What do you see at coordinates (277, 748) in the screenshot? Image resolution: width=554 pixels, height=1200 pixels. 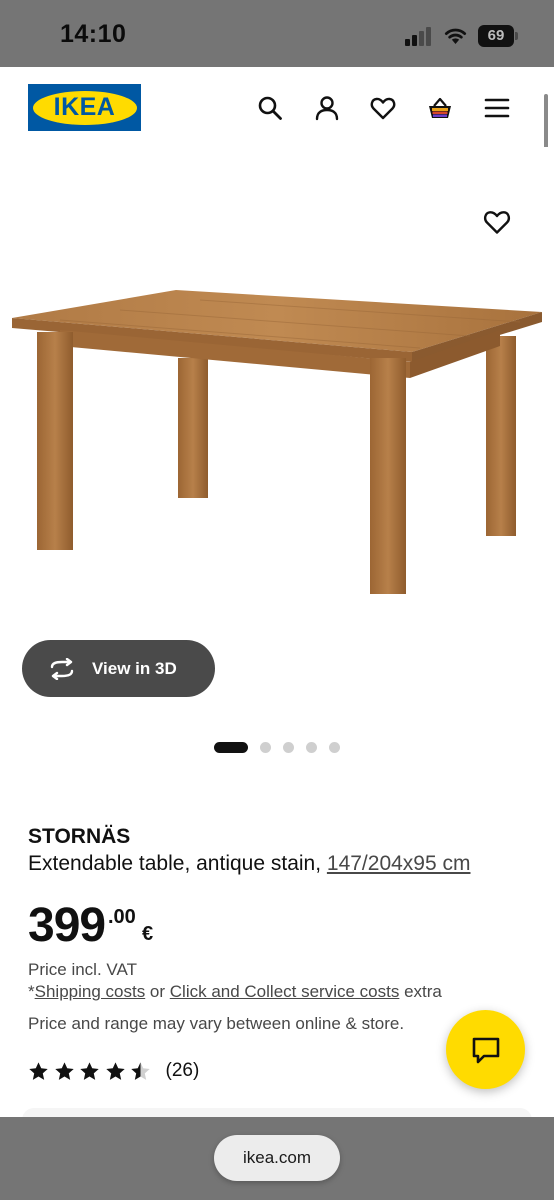 I see `carousel-indicator` at bounding box center [277, 748].